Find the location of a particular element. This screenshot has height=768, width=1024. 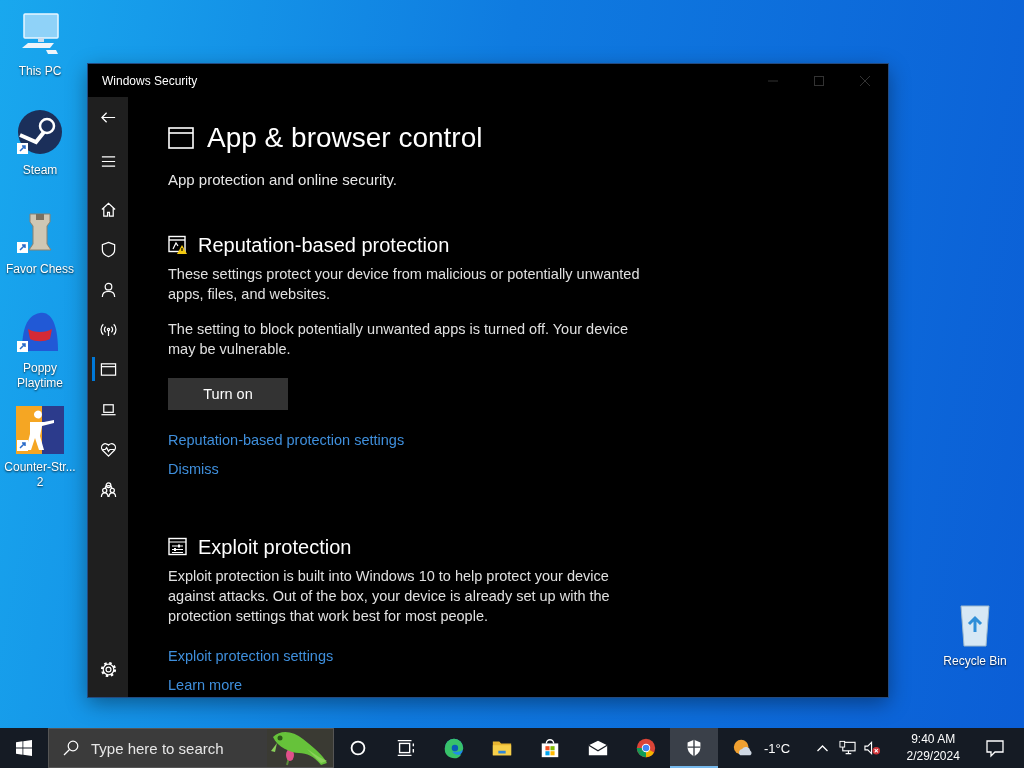

search-field: Type here to search is located at coordinates (178, 748).